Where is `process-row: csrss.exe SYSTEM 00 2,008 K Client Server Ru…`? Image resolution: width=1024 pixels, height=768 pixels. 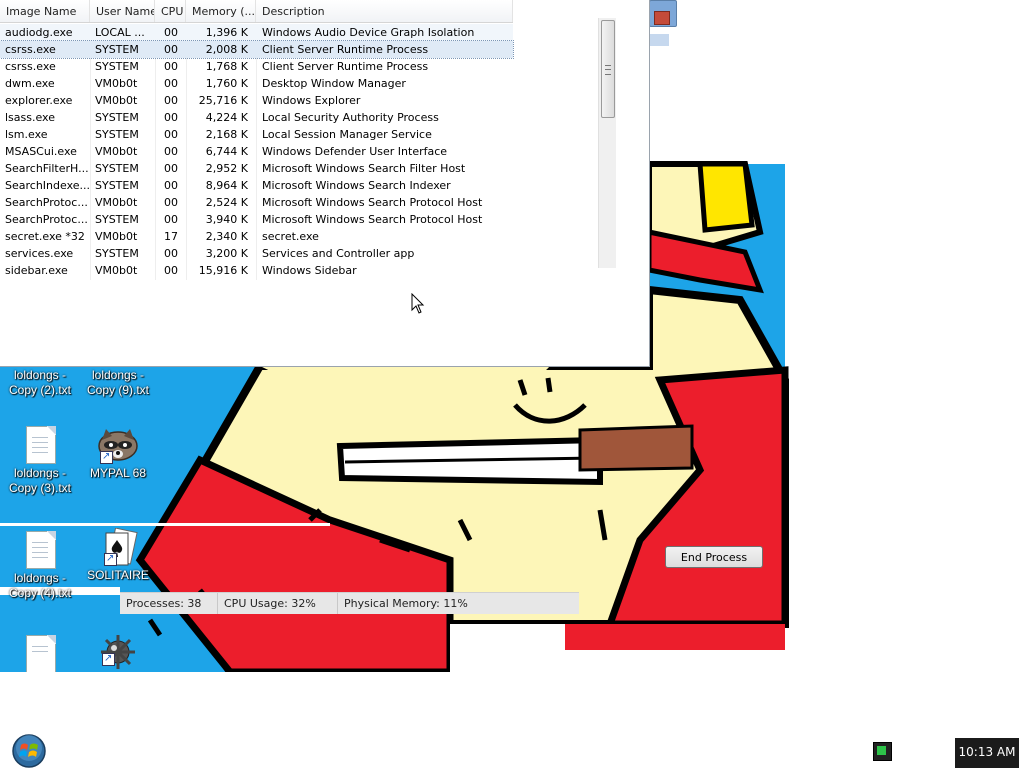 process-row: csrss.exe SYSTEM 00 2,008 K Client Server Ru… is located at coordinates (257, 49).